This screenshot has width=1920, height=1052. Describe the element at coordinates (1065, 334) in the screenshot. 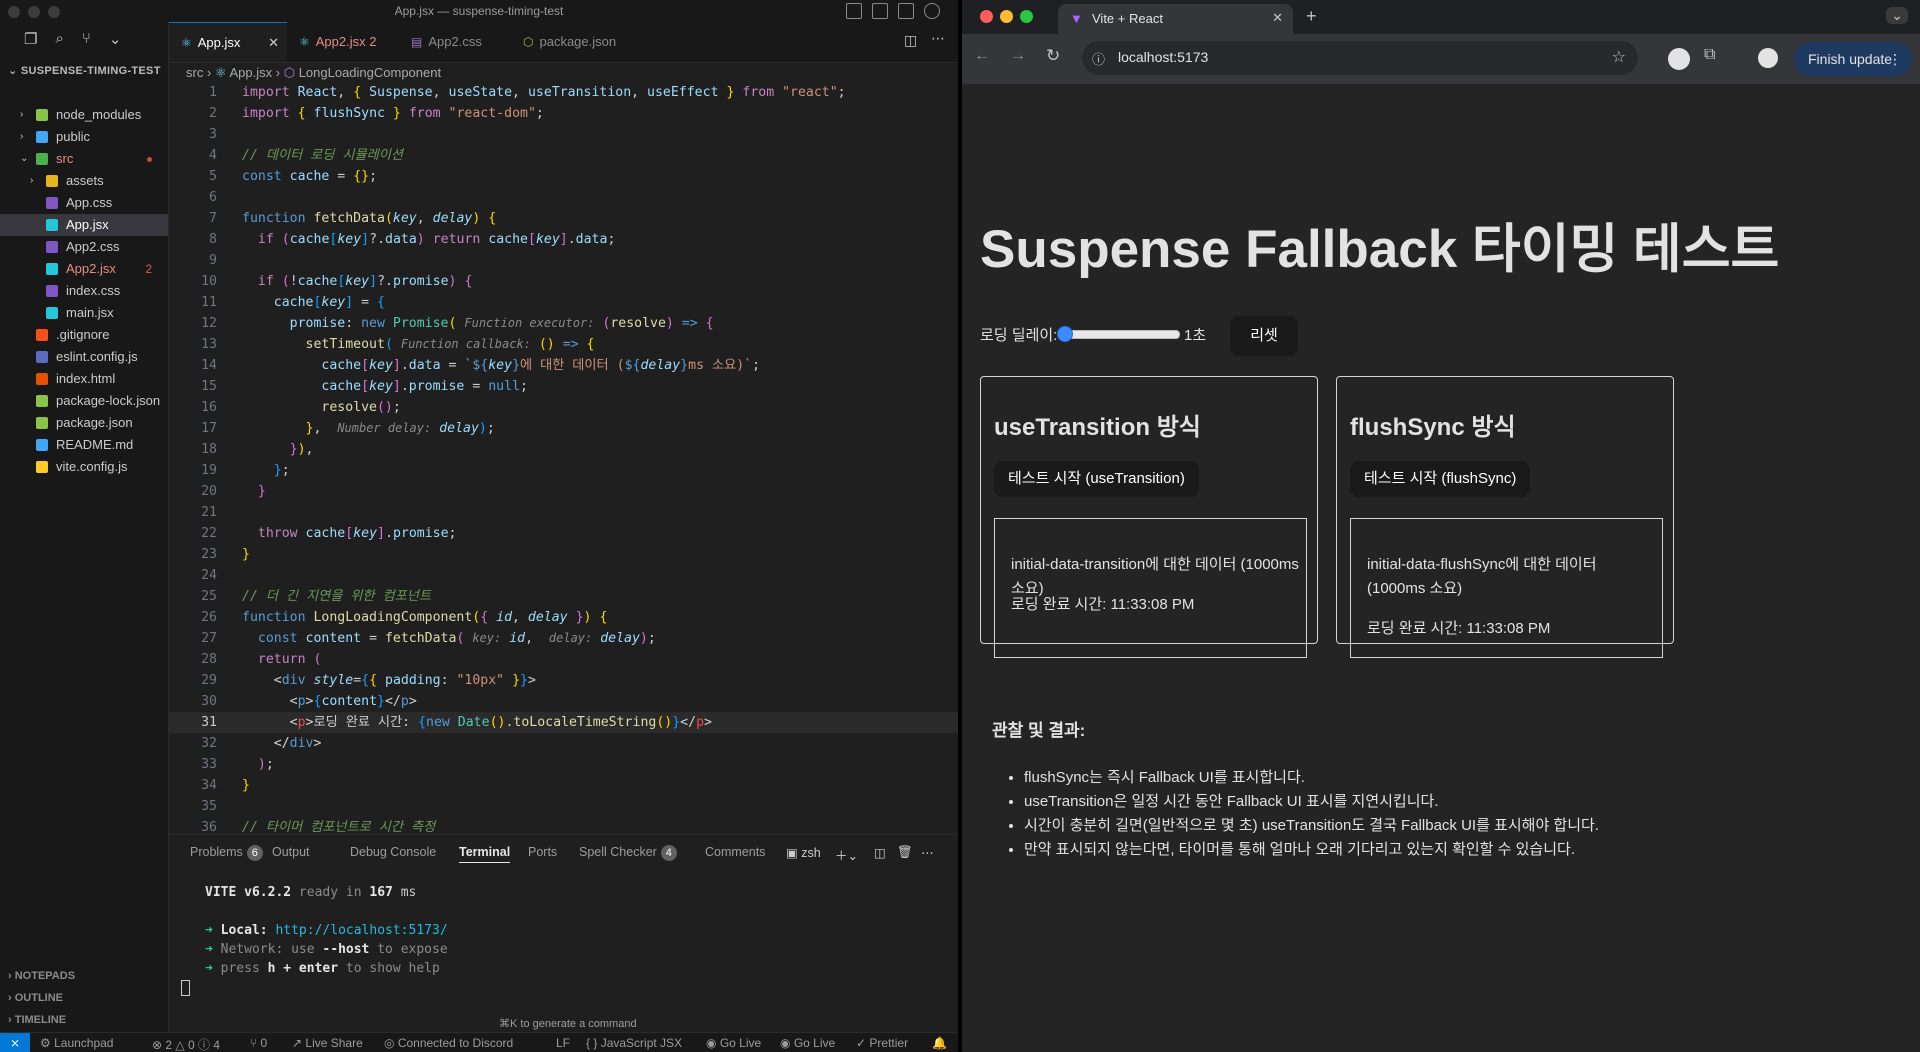

I see `slider-thumb` at that location.